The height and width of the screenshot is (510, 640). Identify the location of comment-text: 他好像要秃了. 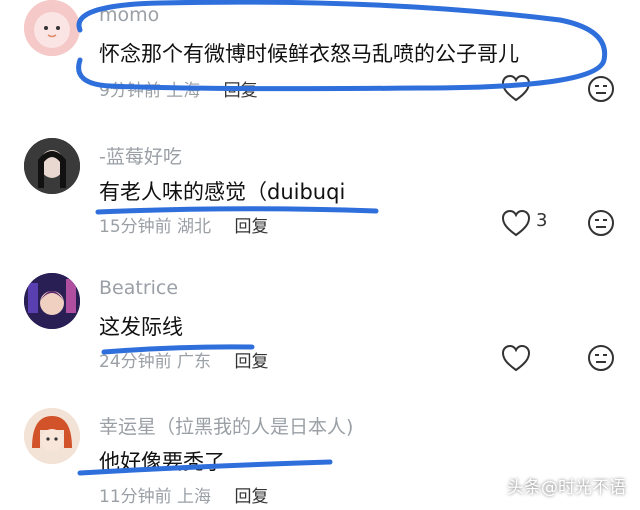
(162, 462).